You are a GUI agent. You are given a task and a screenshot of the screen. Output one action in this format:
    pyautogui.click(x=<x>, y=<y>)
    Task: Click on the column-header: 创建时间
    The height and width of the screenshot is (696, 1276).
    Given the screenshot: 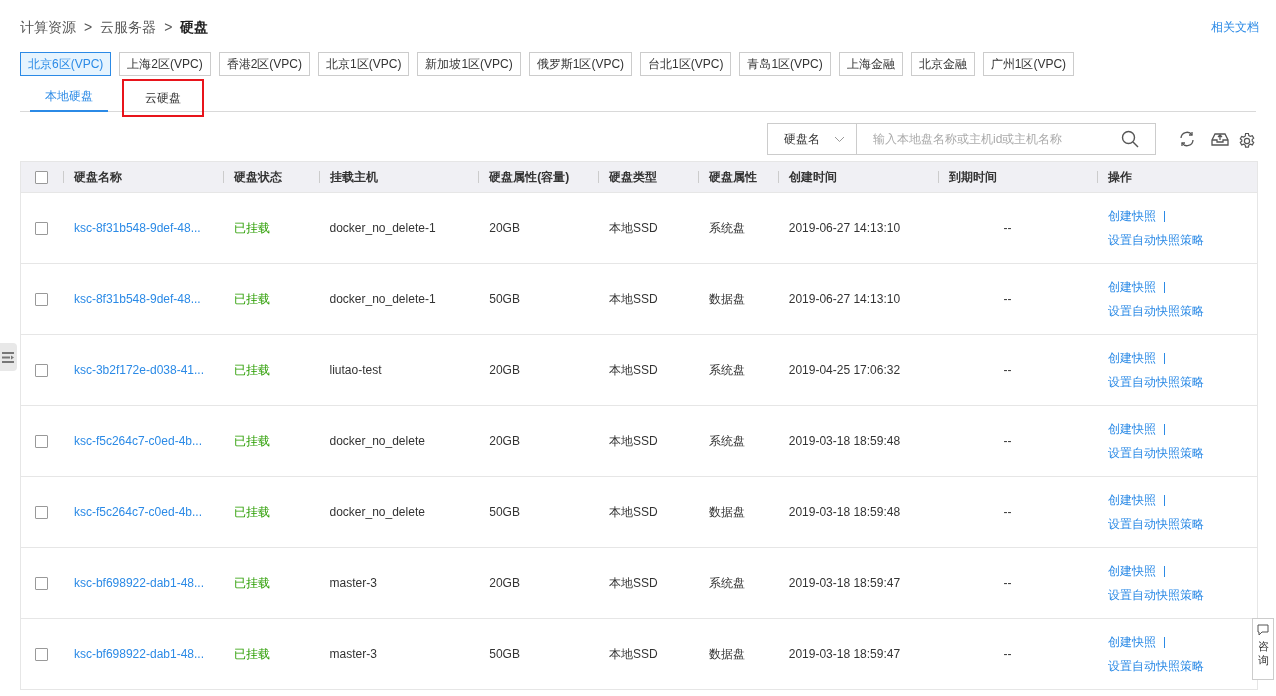 What is the action you would take?
    pyautogui.click(x=812, y=177)
    